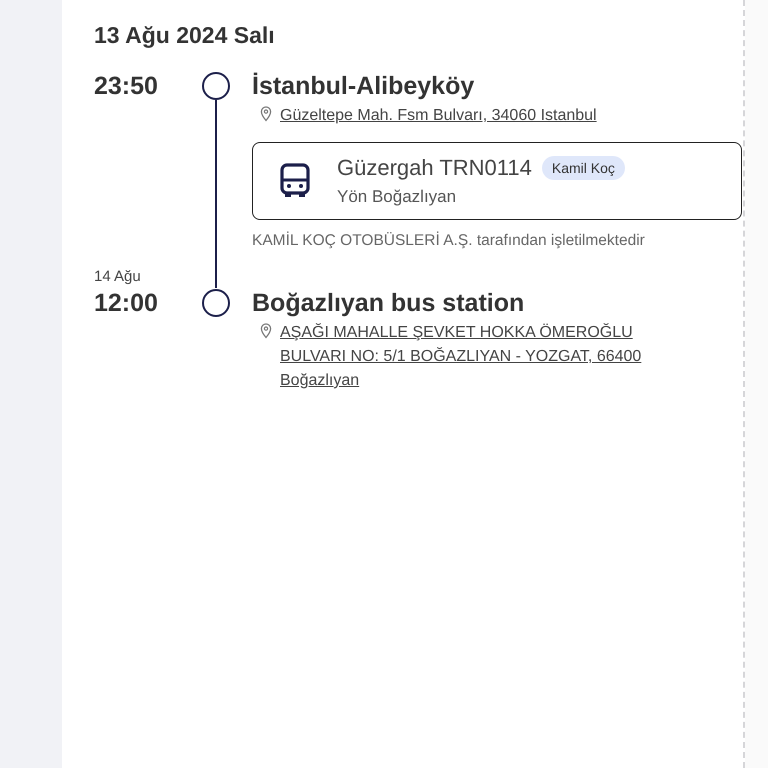 This screenshot has height=768, width=768. Describe the element at coordinates (126, 303) in the screenshot. I see `stop-time: 12:00` at that location.